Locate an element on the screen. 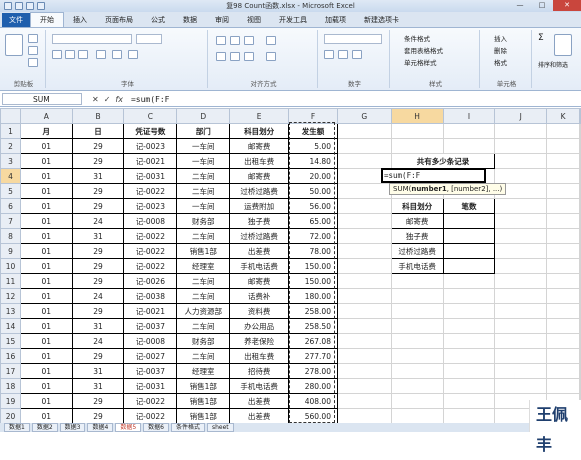  table-header-cell: 部门 is located at coordinates (203, 131).